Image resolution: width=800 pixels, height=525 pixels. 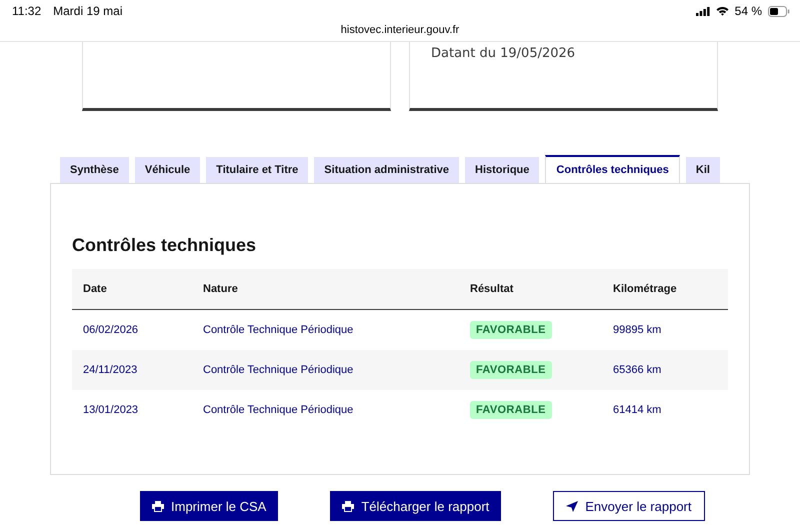 What do you see at coordinates (637, 370) in the screenshot?
I see `mileage-cell: 65366 km` at bounding box center [637, 370].